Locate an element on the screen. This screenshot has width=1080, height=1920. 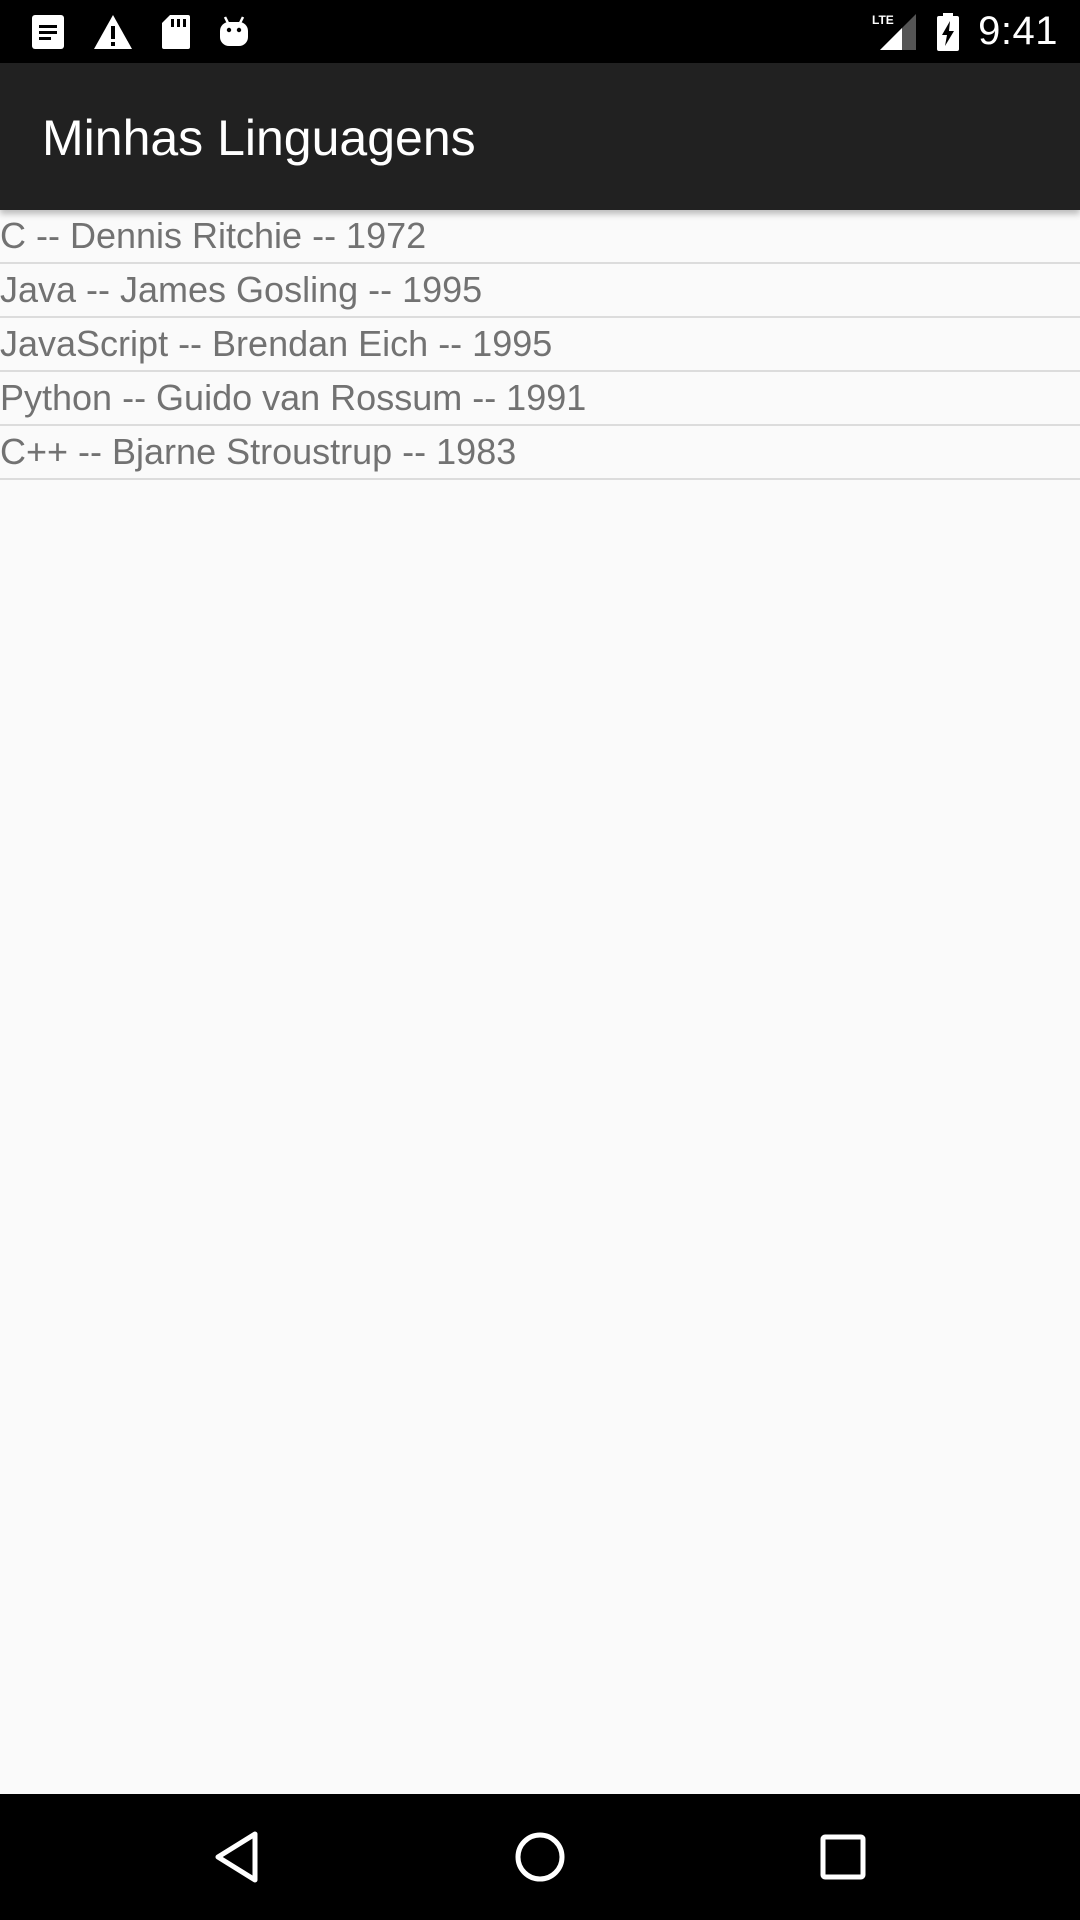
back-button is located at coordinates (237, 1857).